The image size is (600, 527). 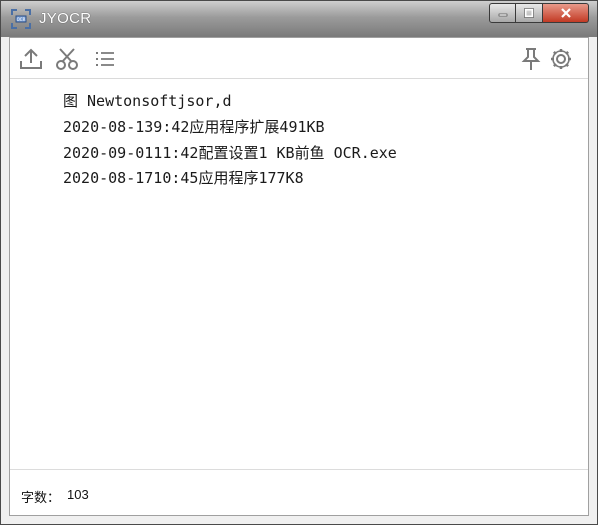 I want to click on settings-button, so click(x=561, y=59).